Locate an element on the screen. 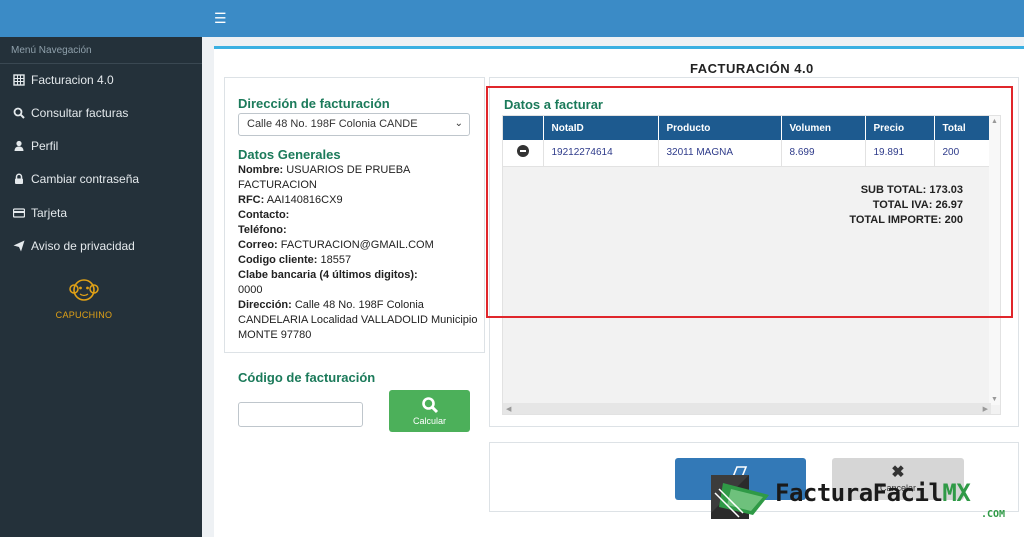 The image size is (1024, 537). general-data-heading: Datos Generales is located at coordinates (289, 154).